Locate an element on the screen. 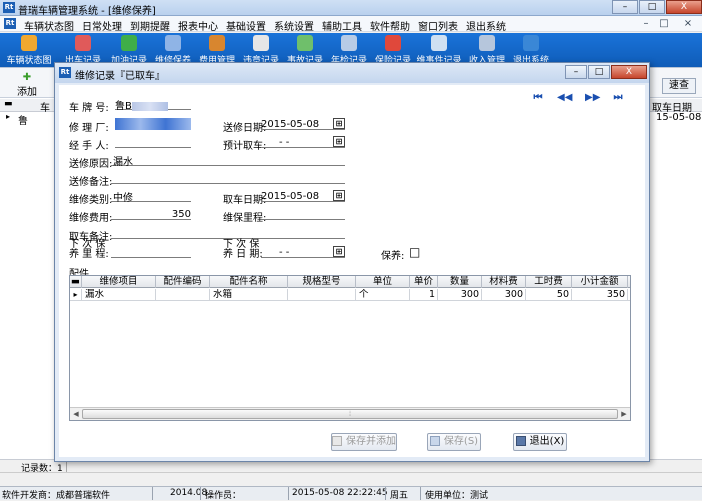  expected-pickup-calendar-icon: ⊞ is located at coordinates (339, 141).